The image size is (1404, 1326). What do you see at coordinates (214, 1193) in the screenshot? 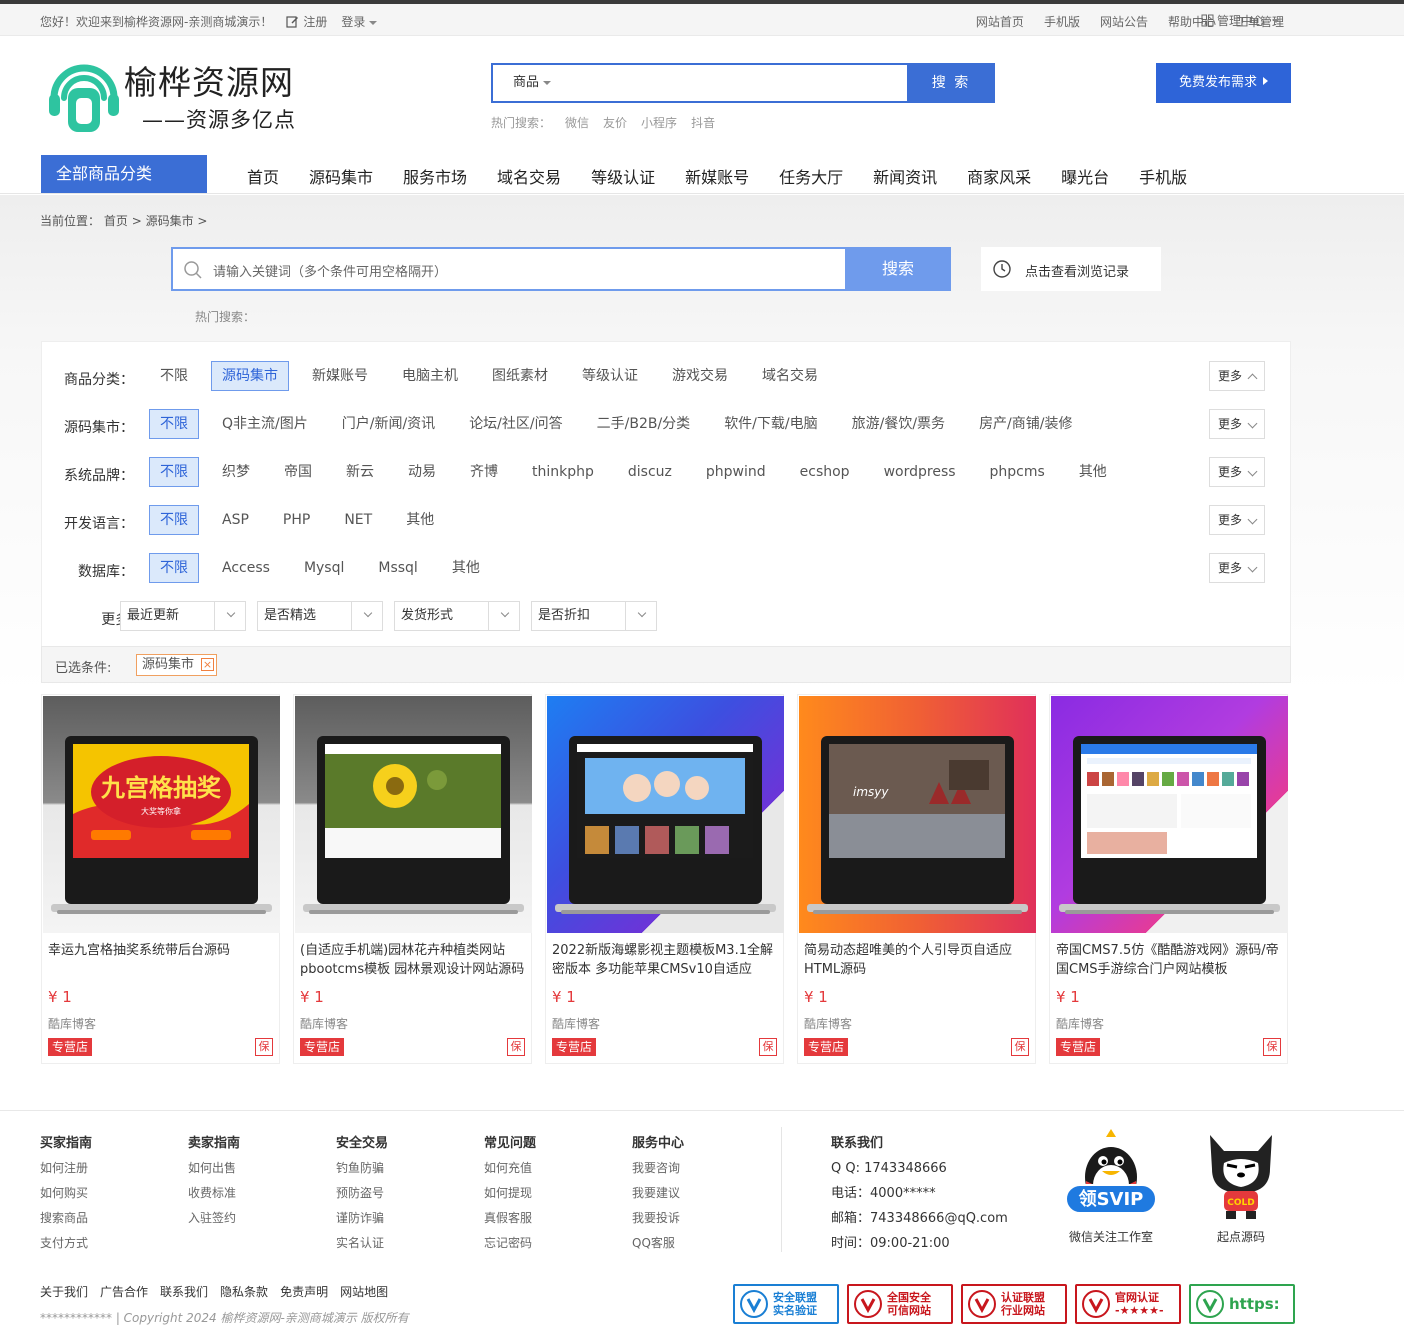
I see `footer-link: 收费标准` at bounding box center [214, 1193].